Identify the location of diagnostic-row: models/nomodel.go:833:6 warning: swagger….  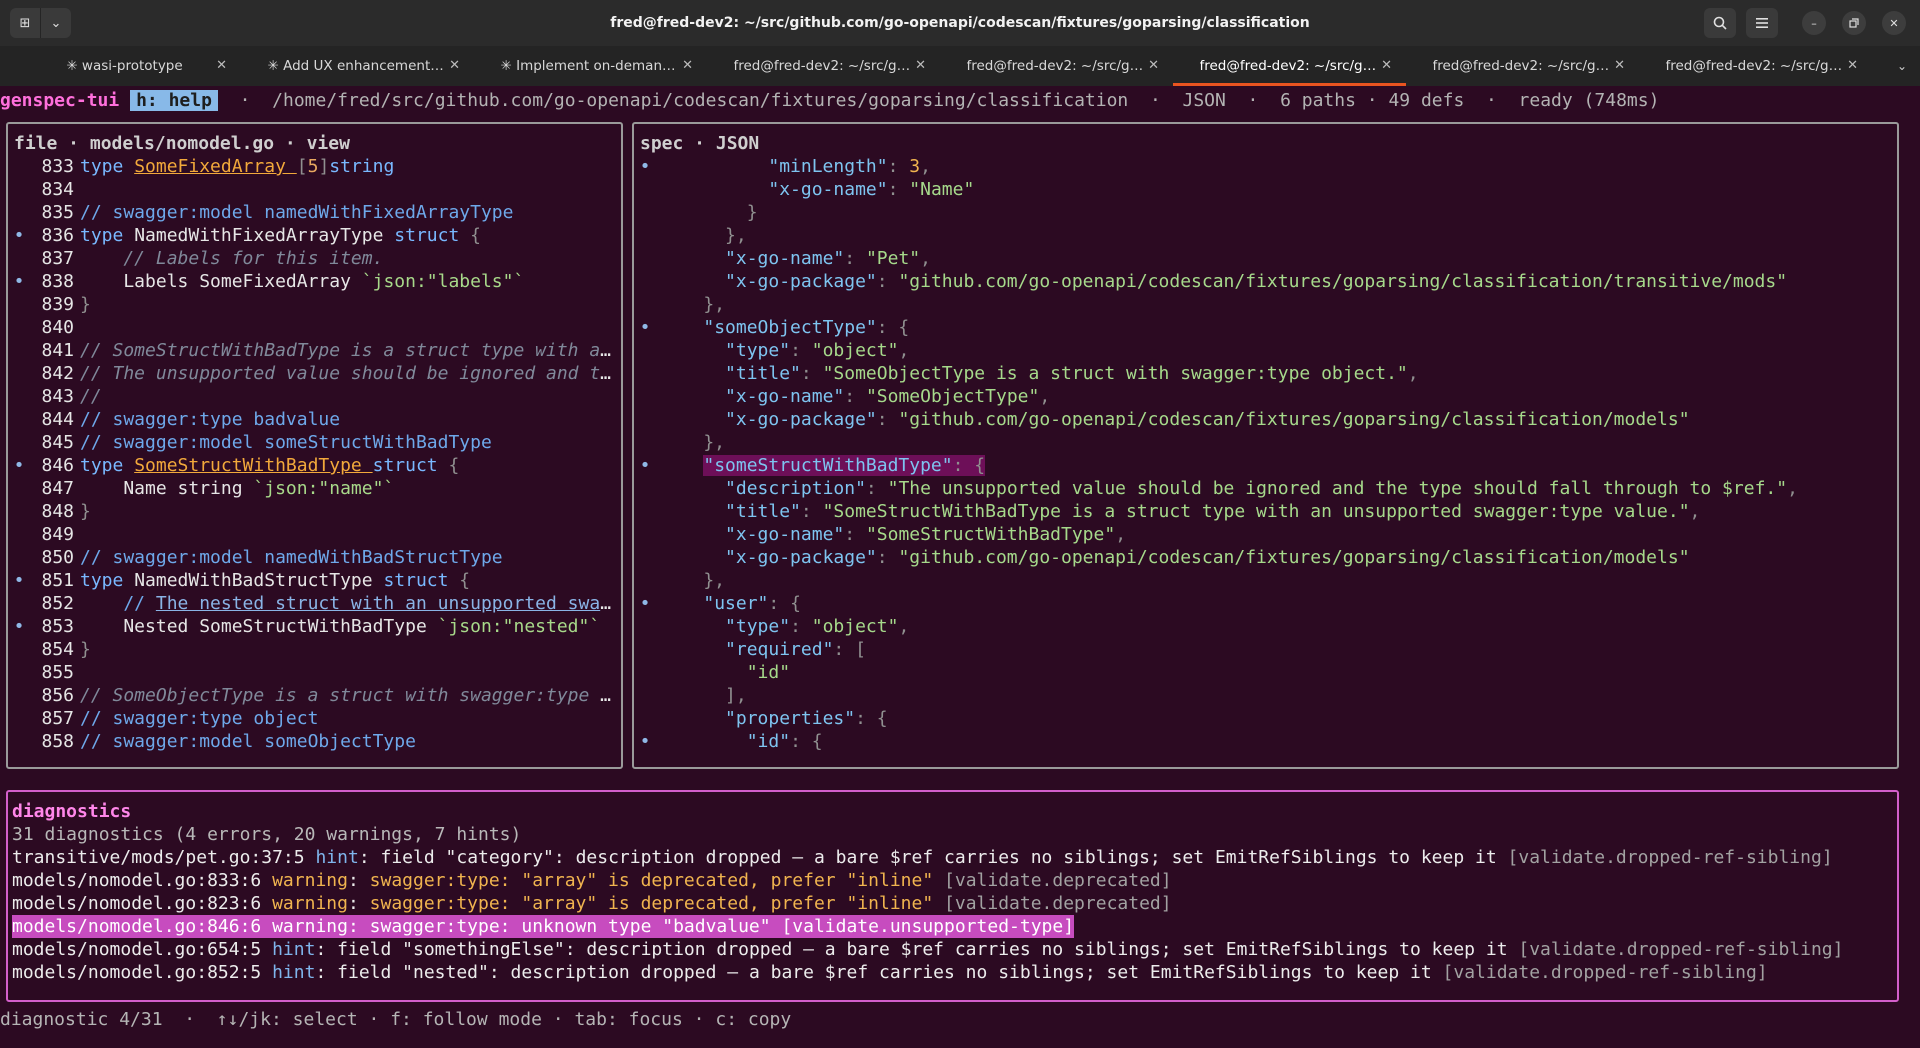
(592, 880).